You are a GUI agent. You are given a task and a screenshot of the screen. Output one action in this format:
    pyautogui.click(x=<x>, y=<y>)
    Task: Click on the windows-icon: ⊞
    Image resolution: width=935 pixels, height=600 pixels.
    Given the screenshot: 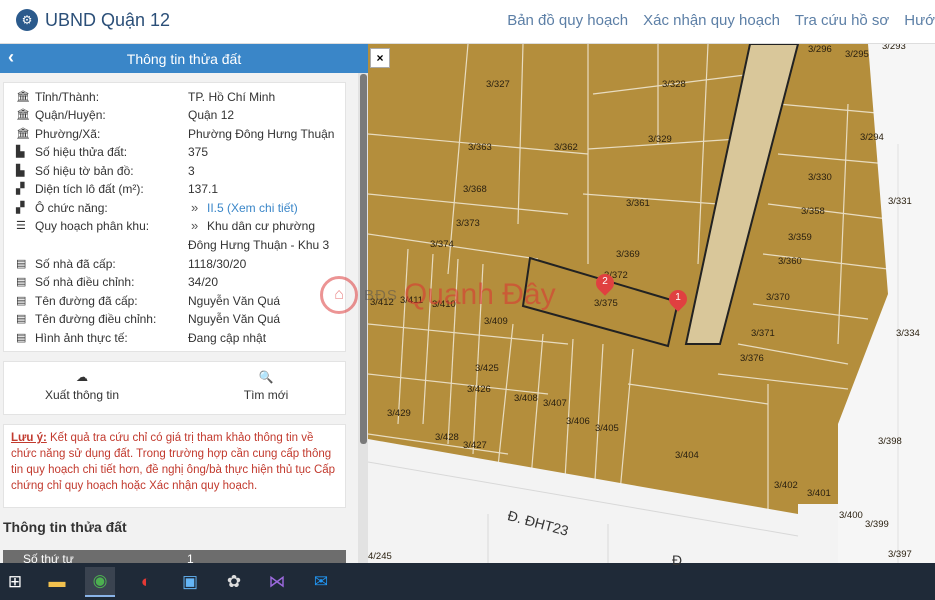 What is the action you would take?
    pyautogui.click(x=15, y=582)
    